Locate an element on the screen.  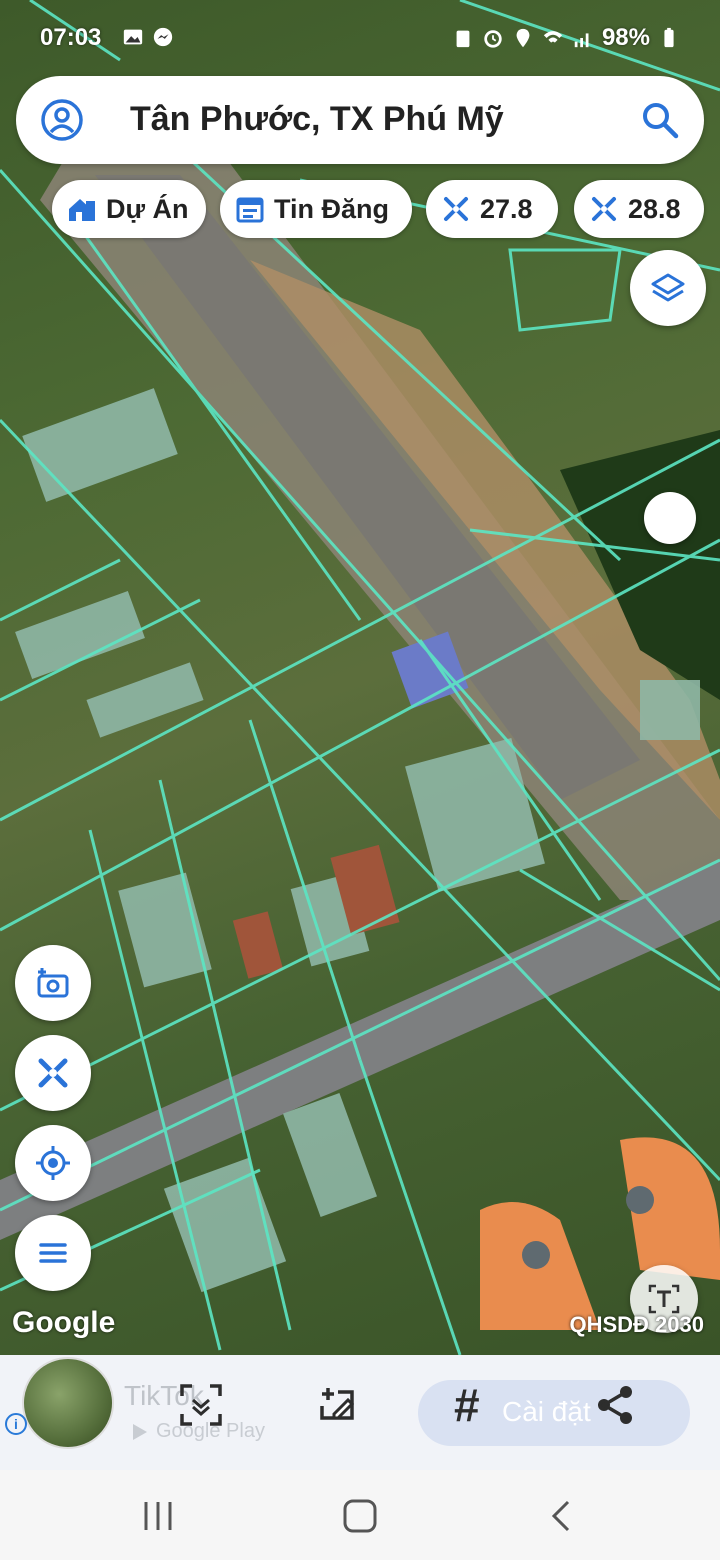
my-location-button is located at coordinates (53, 1163).